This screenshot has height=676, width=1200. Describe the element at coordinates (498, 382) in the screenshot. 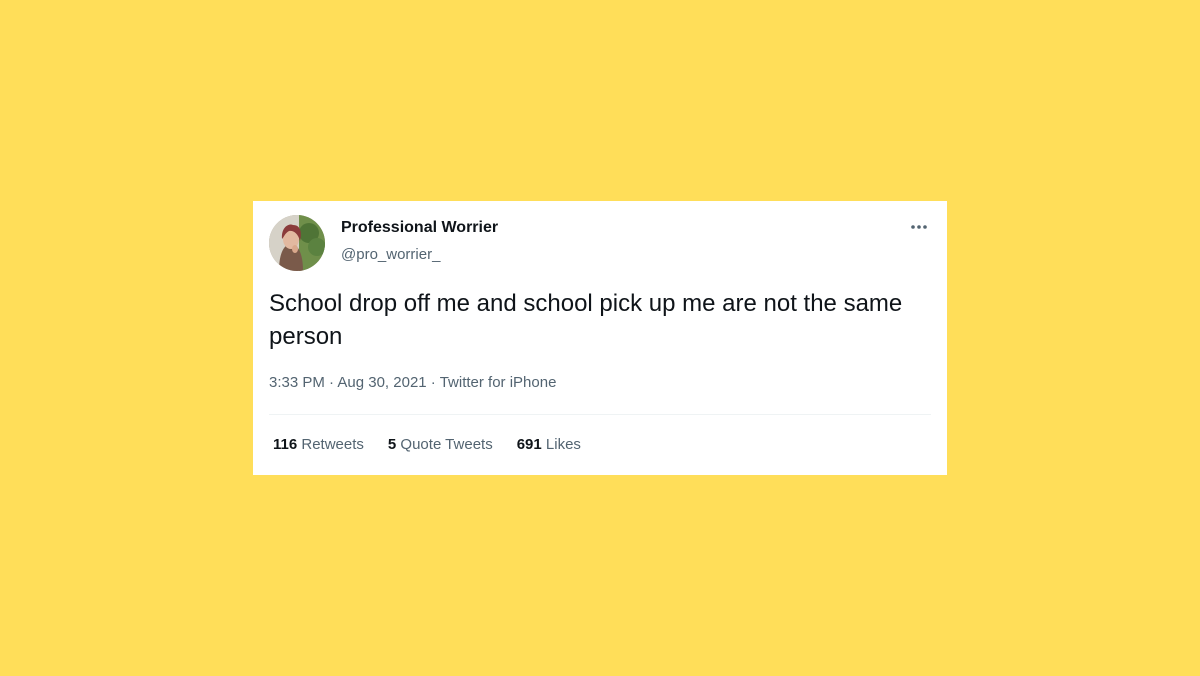

I see `tweet-source-link: Twitter for iPhone` at that location.